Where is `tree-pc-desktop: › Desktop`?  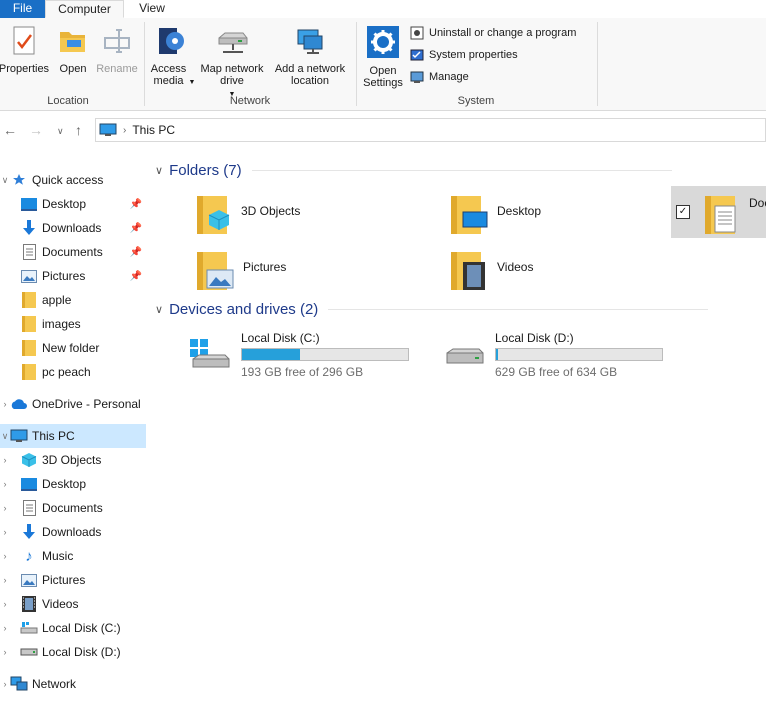 tree-pc-desktop: › Desktop is located at coordinates (73, 484).